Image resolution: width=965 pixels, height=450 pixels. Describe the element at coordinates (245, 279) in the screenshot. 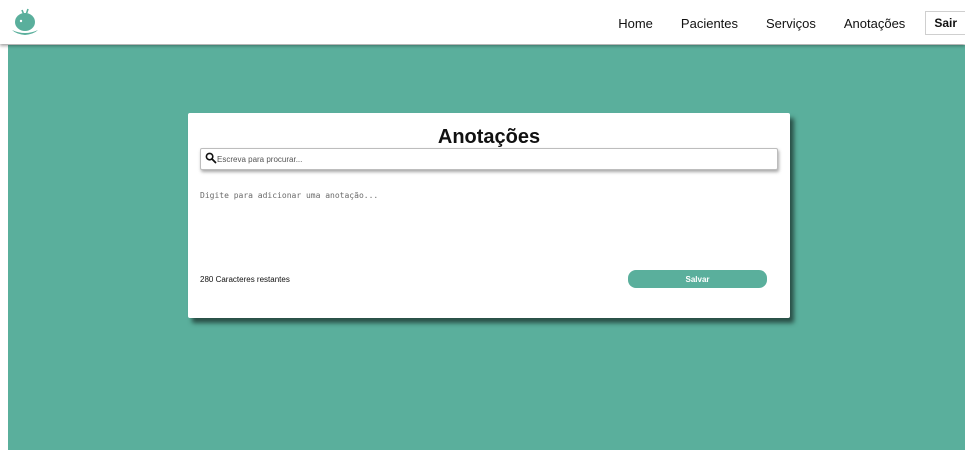

I see `characters-remaining: 280 Caracteres restantes` at that location.